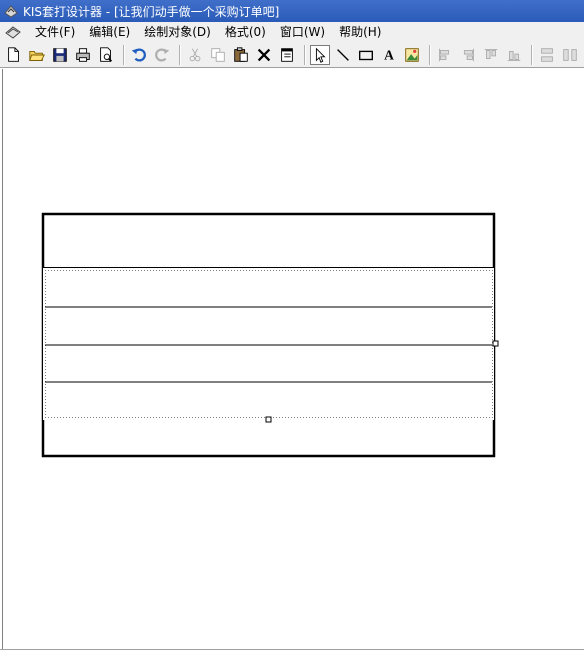 The width and height of the screenshot is (584, 650). I want to click on redo-button, so click(162, 55).